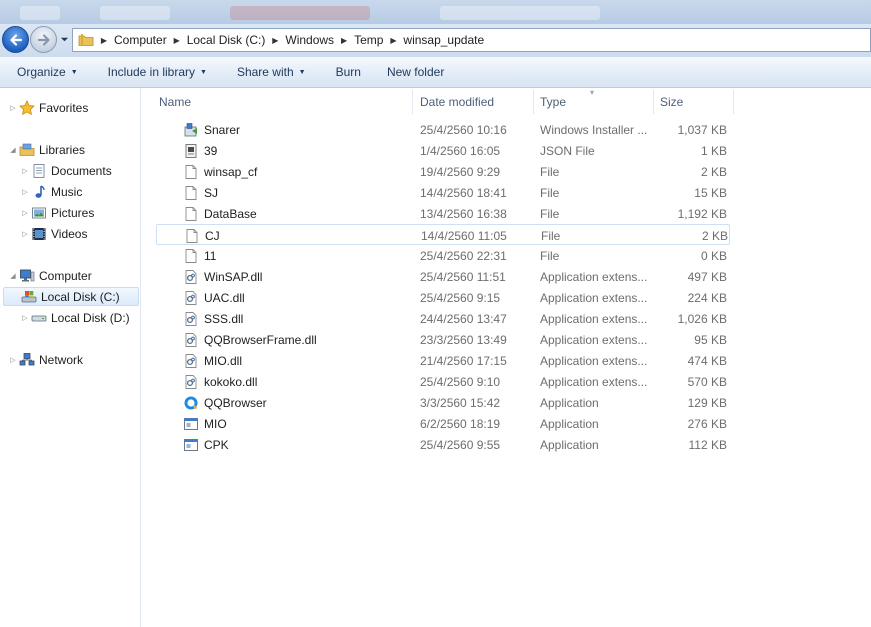 The width and height of the screenshot is (871, 627). I want to click on file-row: winsap_cf 19/4/2560 9:29 File 2 KB, so click(443, 171).